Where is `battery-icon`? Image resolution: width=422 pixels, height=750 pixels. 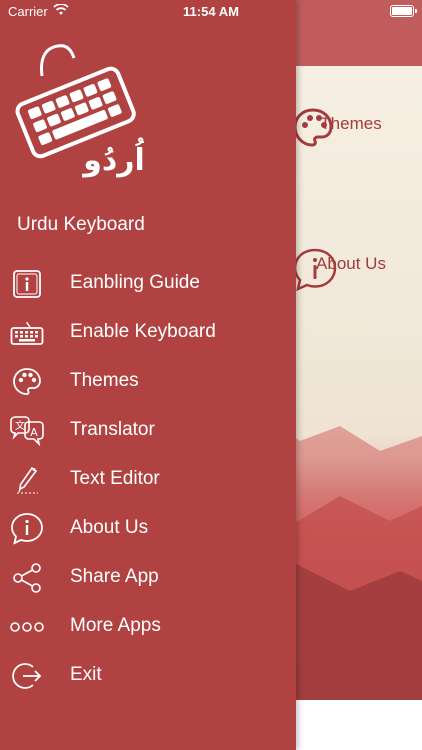
battery-icon is located at coordinates (403, 11).